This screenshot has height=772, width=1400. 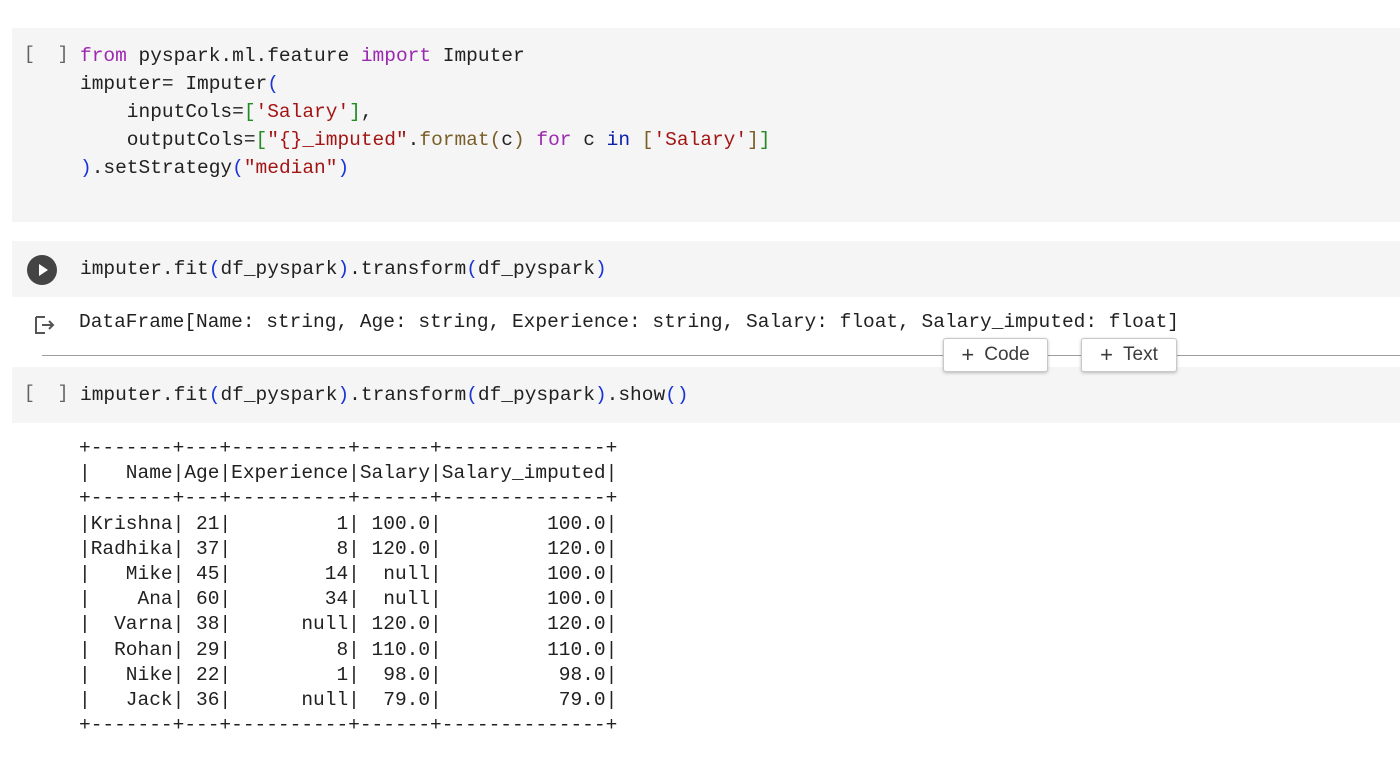 I want to click on output-arrow-icon, so click(x=44, y=325).